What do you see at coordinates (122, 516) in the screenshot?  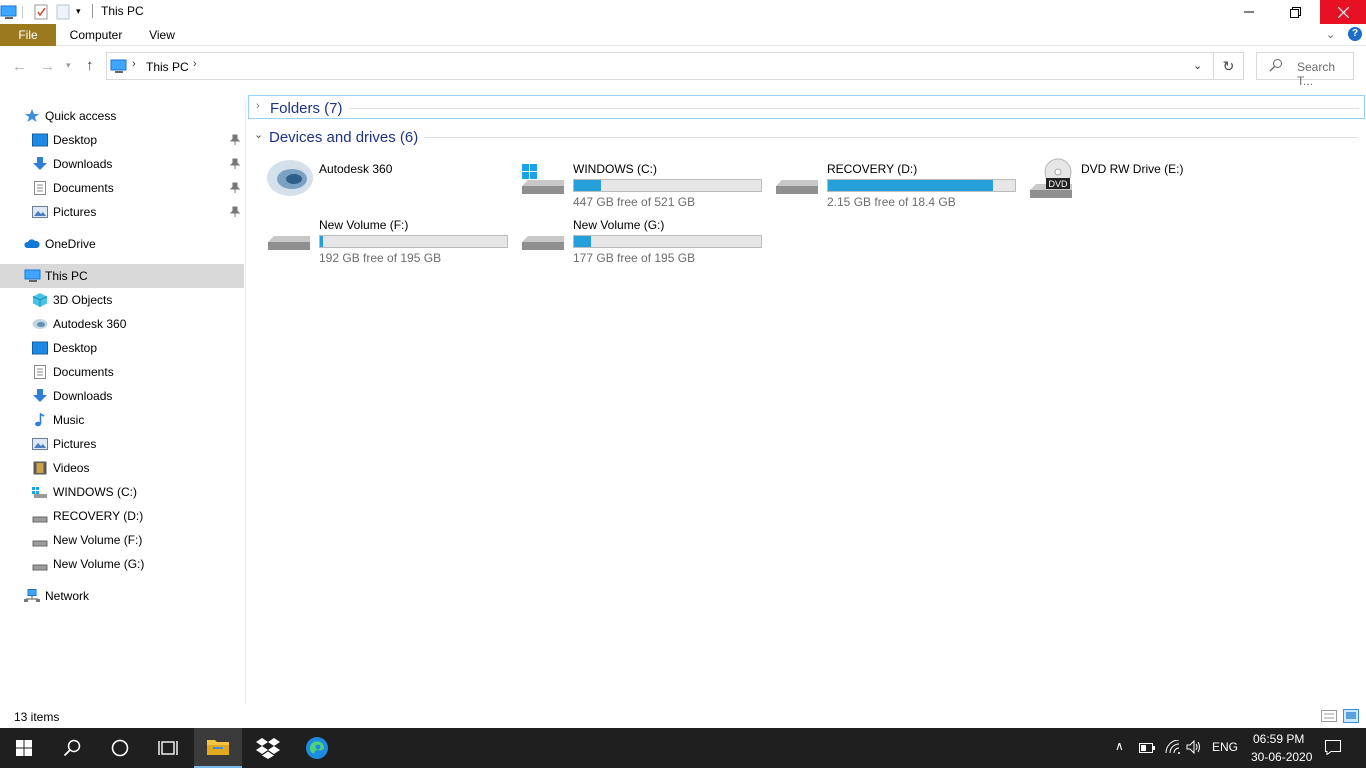 I see `nav-recovery-d: RECOVERY (D:)` at bounding box center [122, 516].